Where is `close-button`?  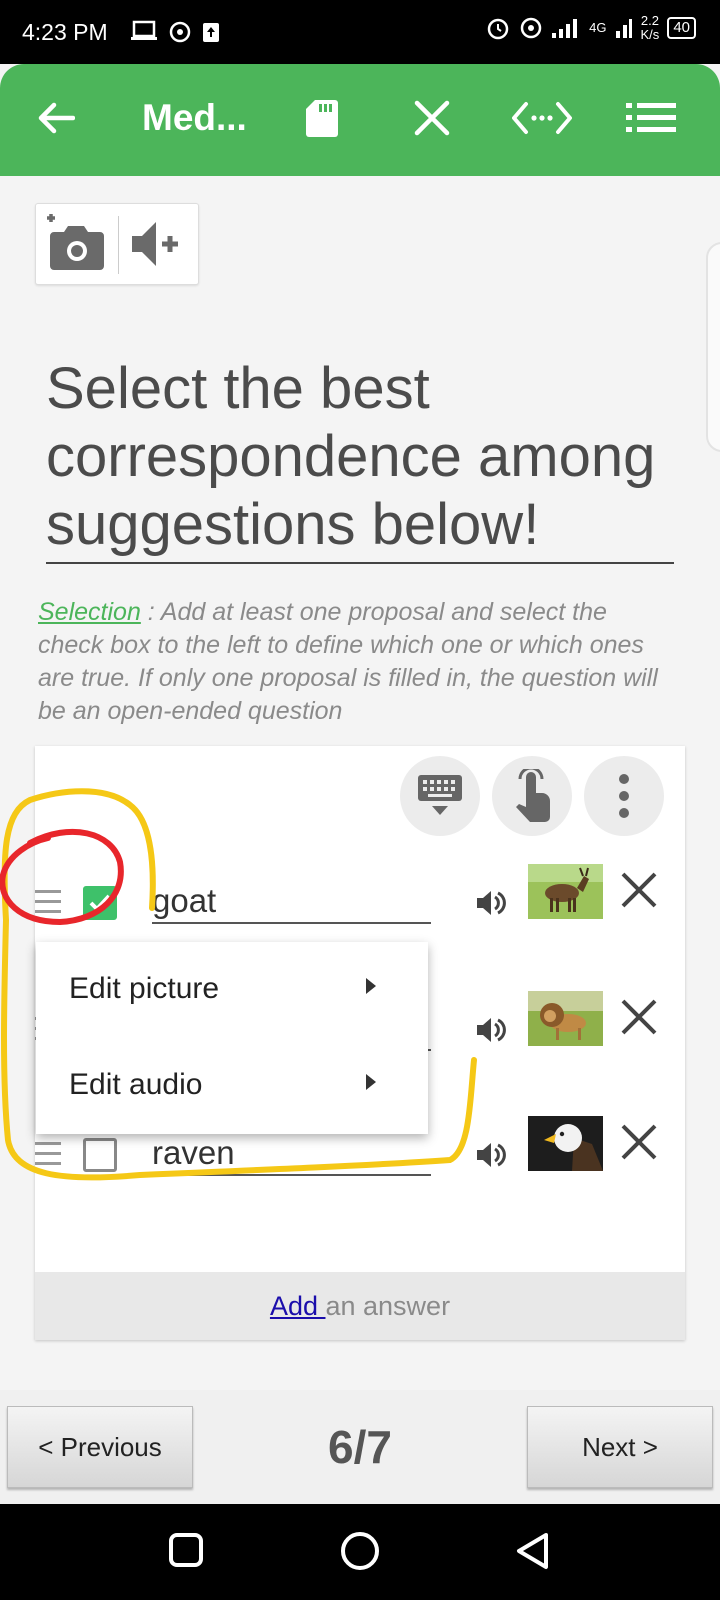 close-button is located at coordinates (432, 118).